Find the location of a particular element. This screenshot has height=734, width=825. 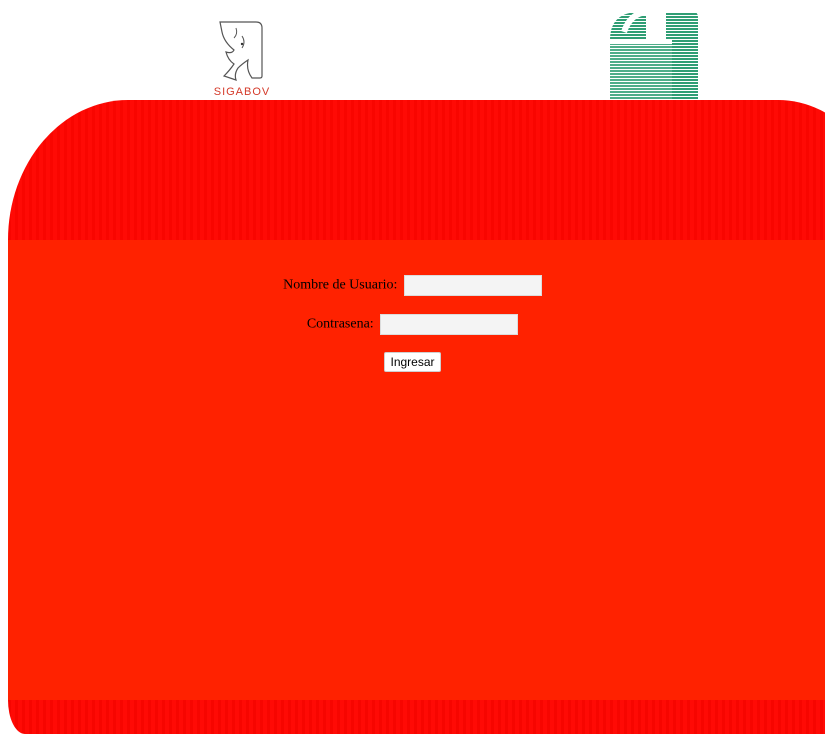

dgeta-logo is located at coordinates (653, 56).